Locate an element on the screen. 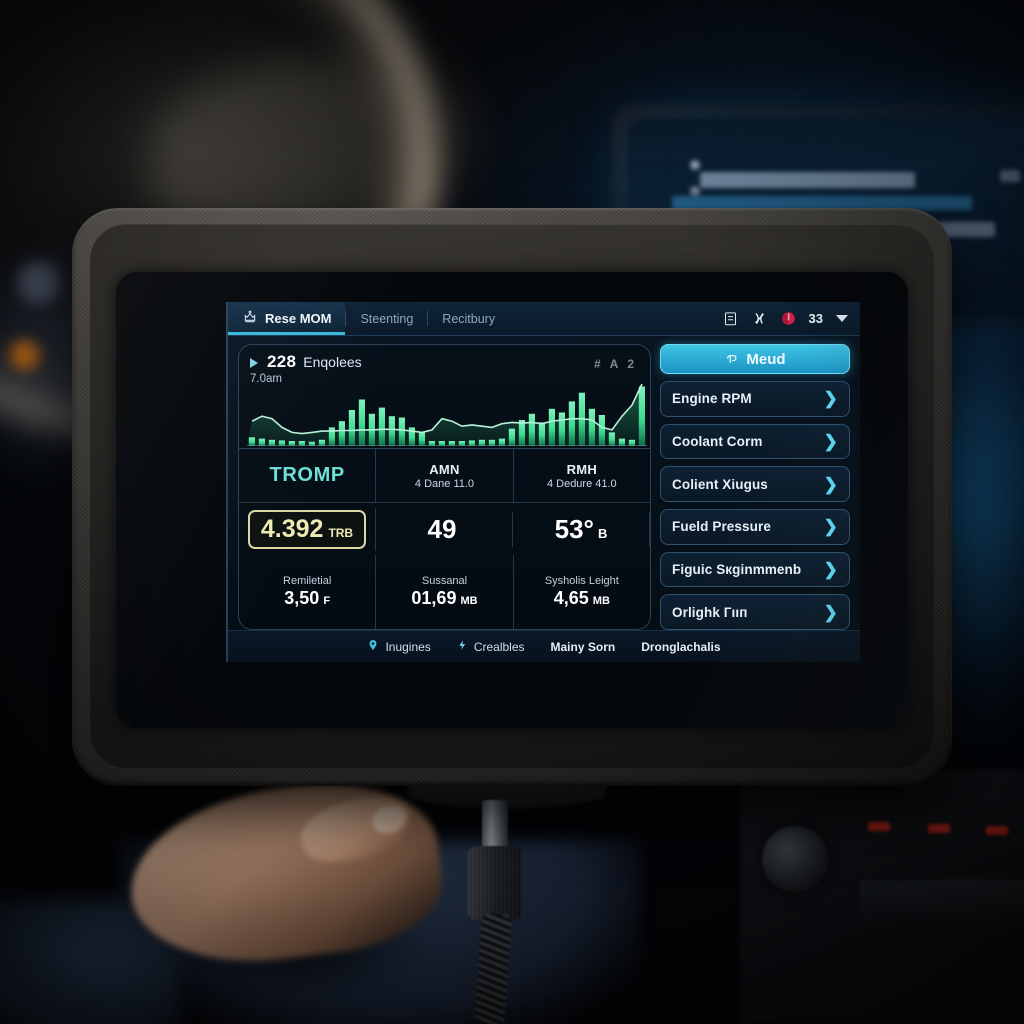  sidebar-item-label: Orlighk Гııп is located at coordinates (710, 612).